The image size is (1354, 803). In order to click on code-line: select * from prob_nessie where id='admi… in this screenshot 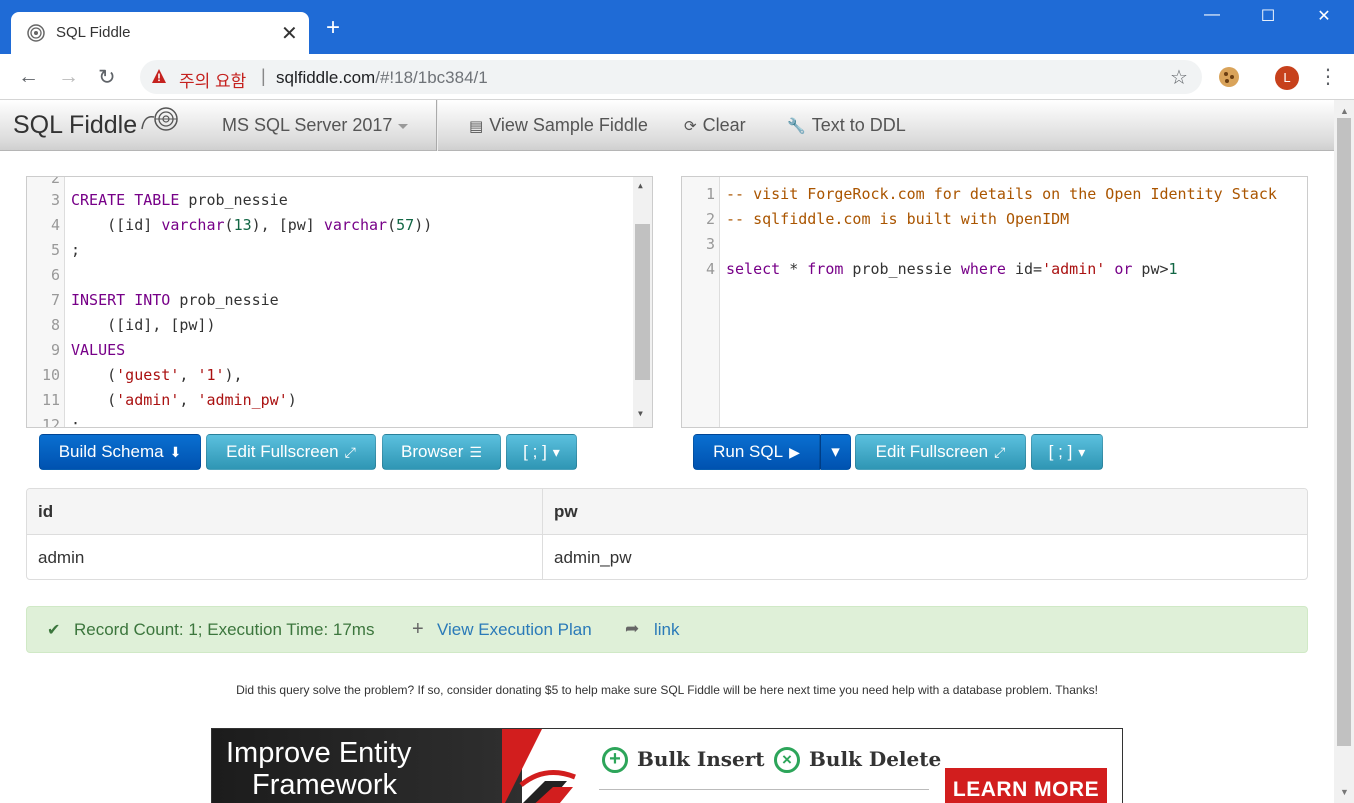, I will do `click(952, 269)`.